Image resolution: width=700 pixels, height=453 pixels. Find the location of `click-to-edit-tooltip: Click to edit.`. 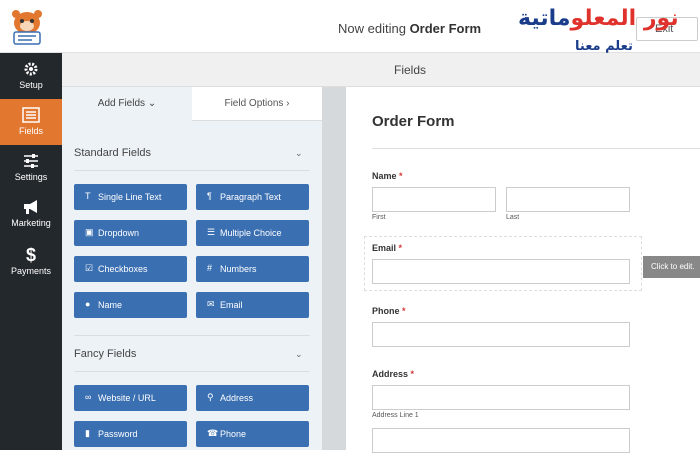

click-to-edit-tooltip: Click to edit. is located at coordinates (671, 267).